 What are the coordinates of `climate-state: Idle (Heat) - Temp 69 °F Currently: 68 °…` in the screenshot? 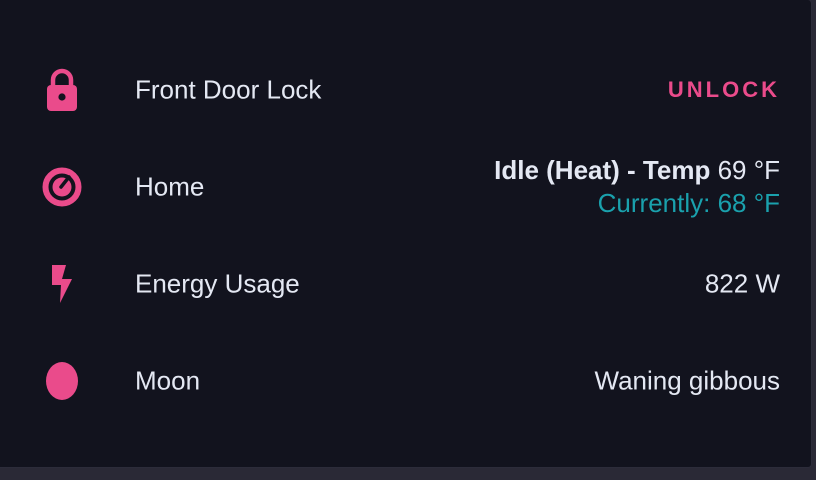 It's located at (637, 187).